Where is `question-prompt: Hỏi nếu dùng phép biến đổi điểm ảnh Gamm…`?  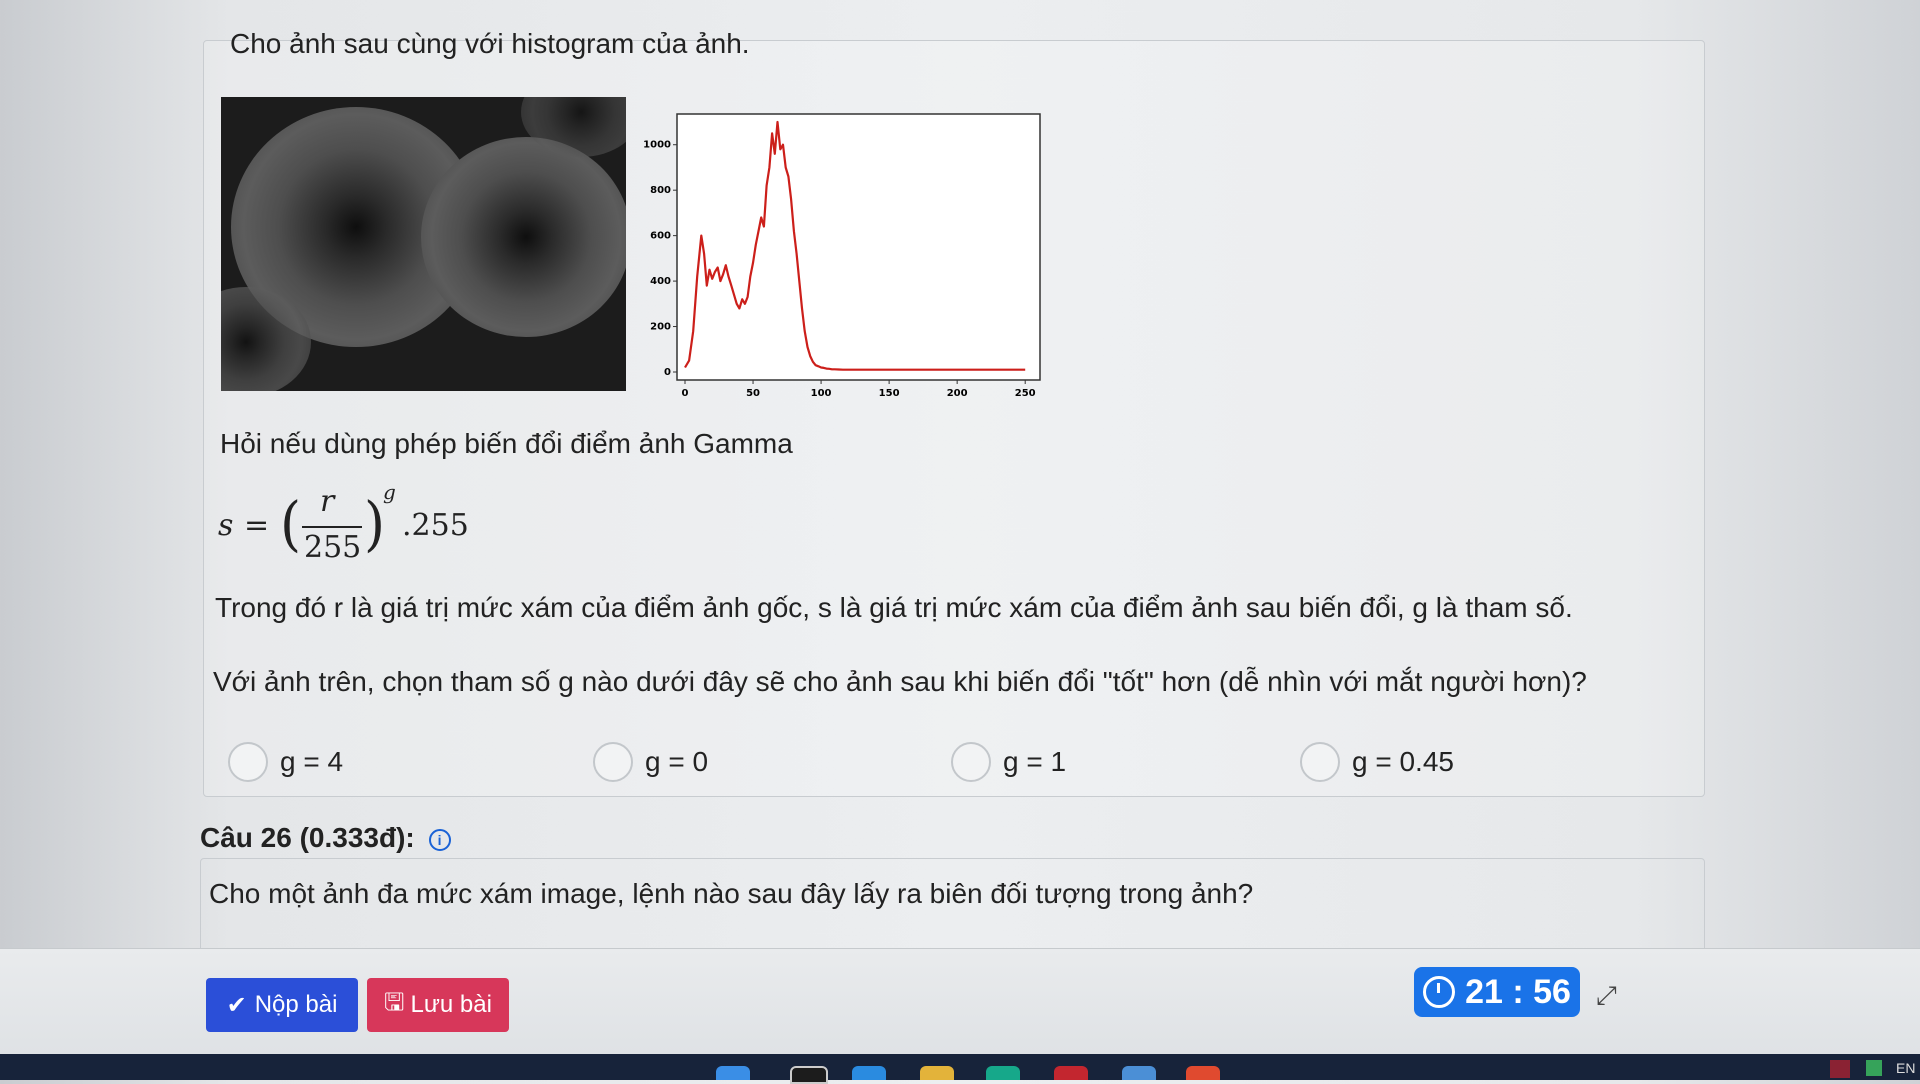 question-prompt: Hỏi nếu dùng phép biến đổi điểm ảnh Gamm… is located at coordinates (506, 443).